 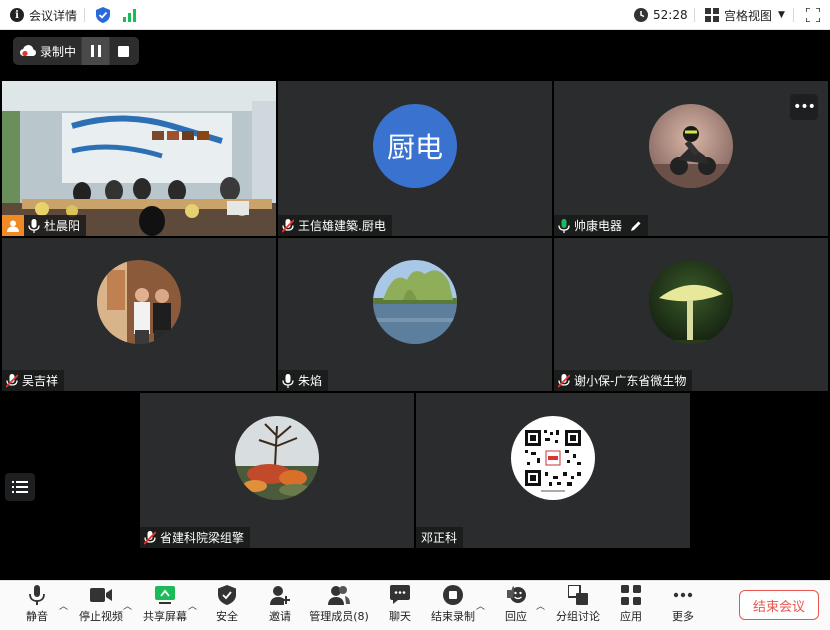 What do you see at coordinates (130, 15) in the screenshot?
I see `signal-icon` at bounding box center [130, 15].